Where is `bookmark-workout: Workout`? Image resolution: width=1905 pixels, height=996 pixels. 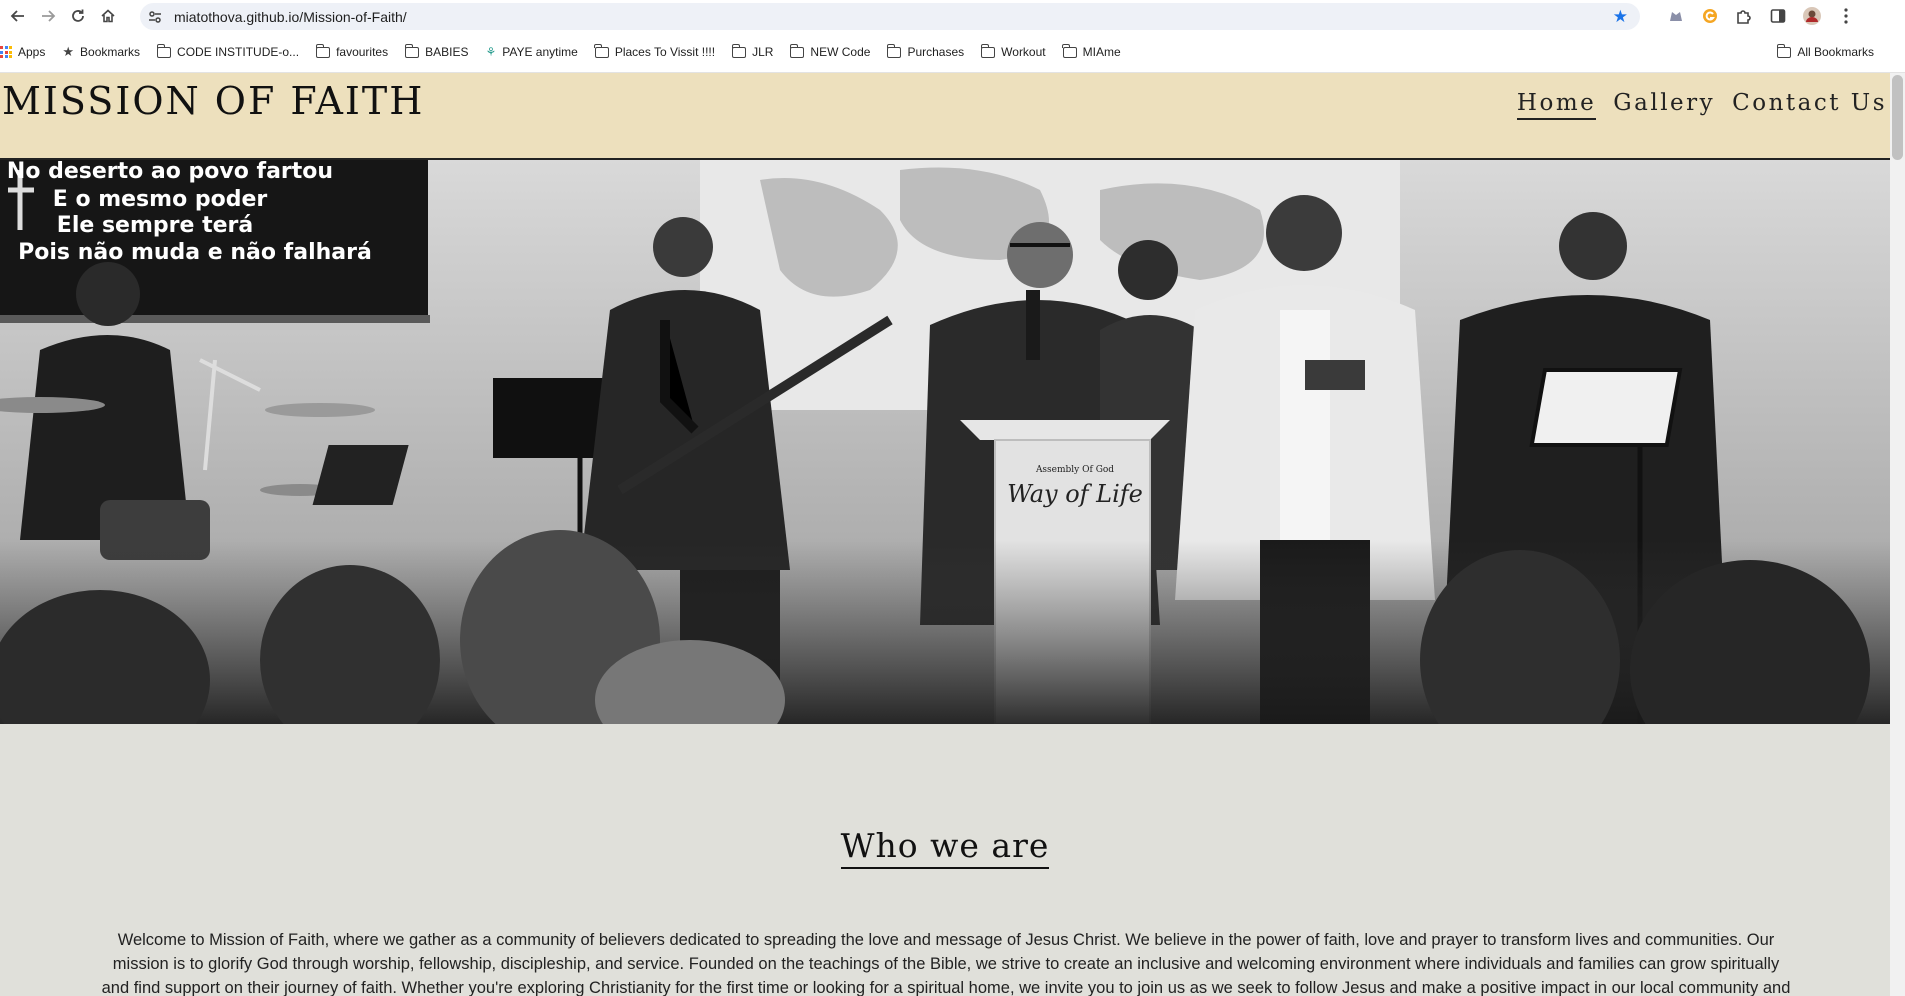 bookmark-workout: Workout is located at coordinates (1013, 51).